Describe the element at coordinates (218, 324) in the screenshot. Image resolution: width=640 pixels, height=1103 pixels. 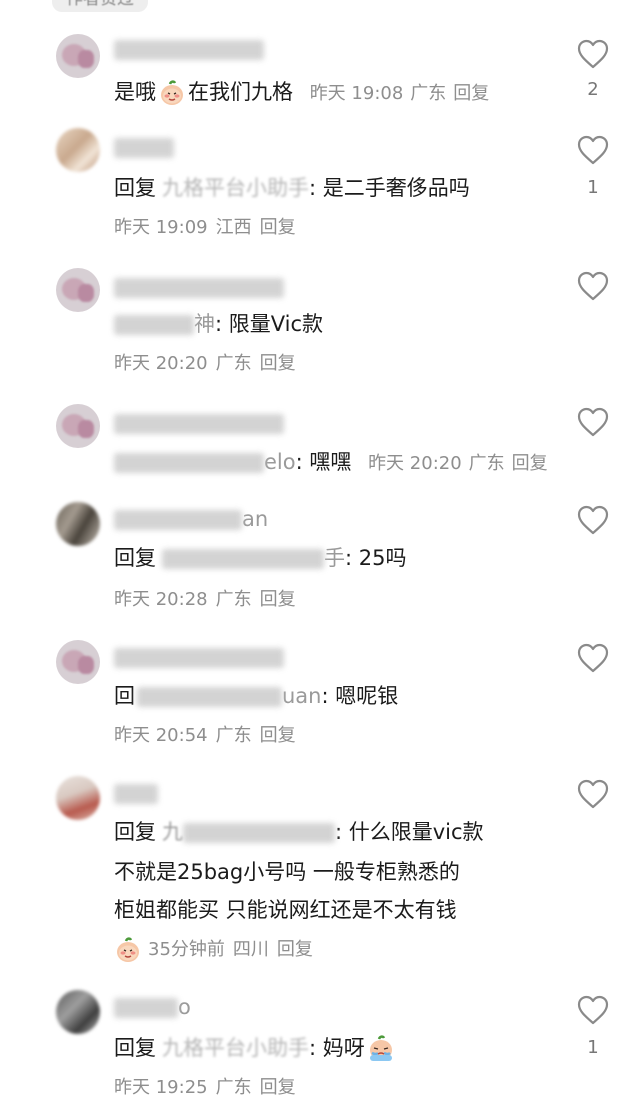
I see `comment-text: 神: 限量Vic款` at that location.